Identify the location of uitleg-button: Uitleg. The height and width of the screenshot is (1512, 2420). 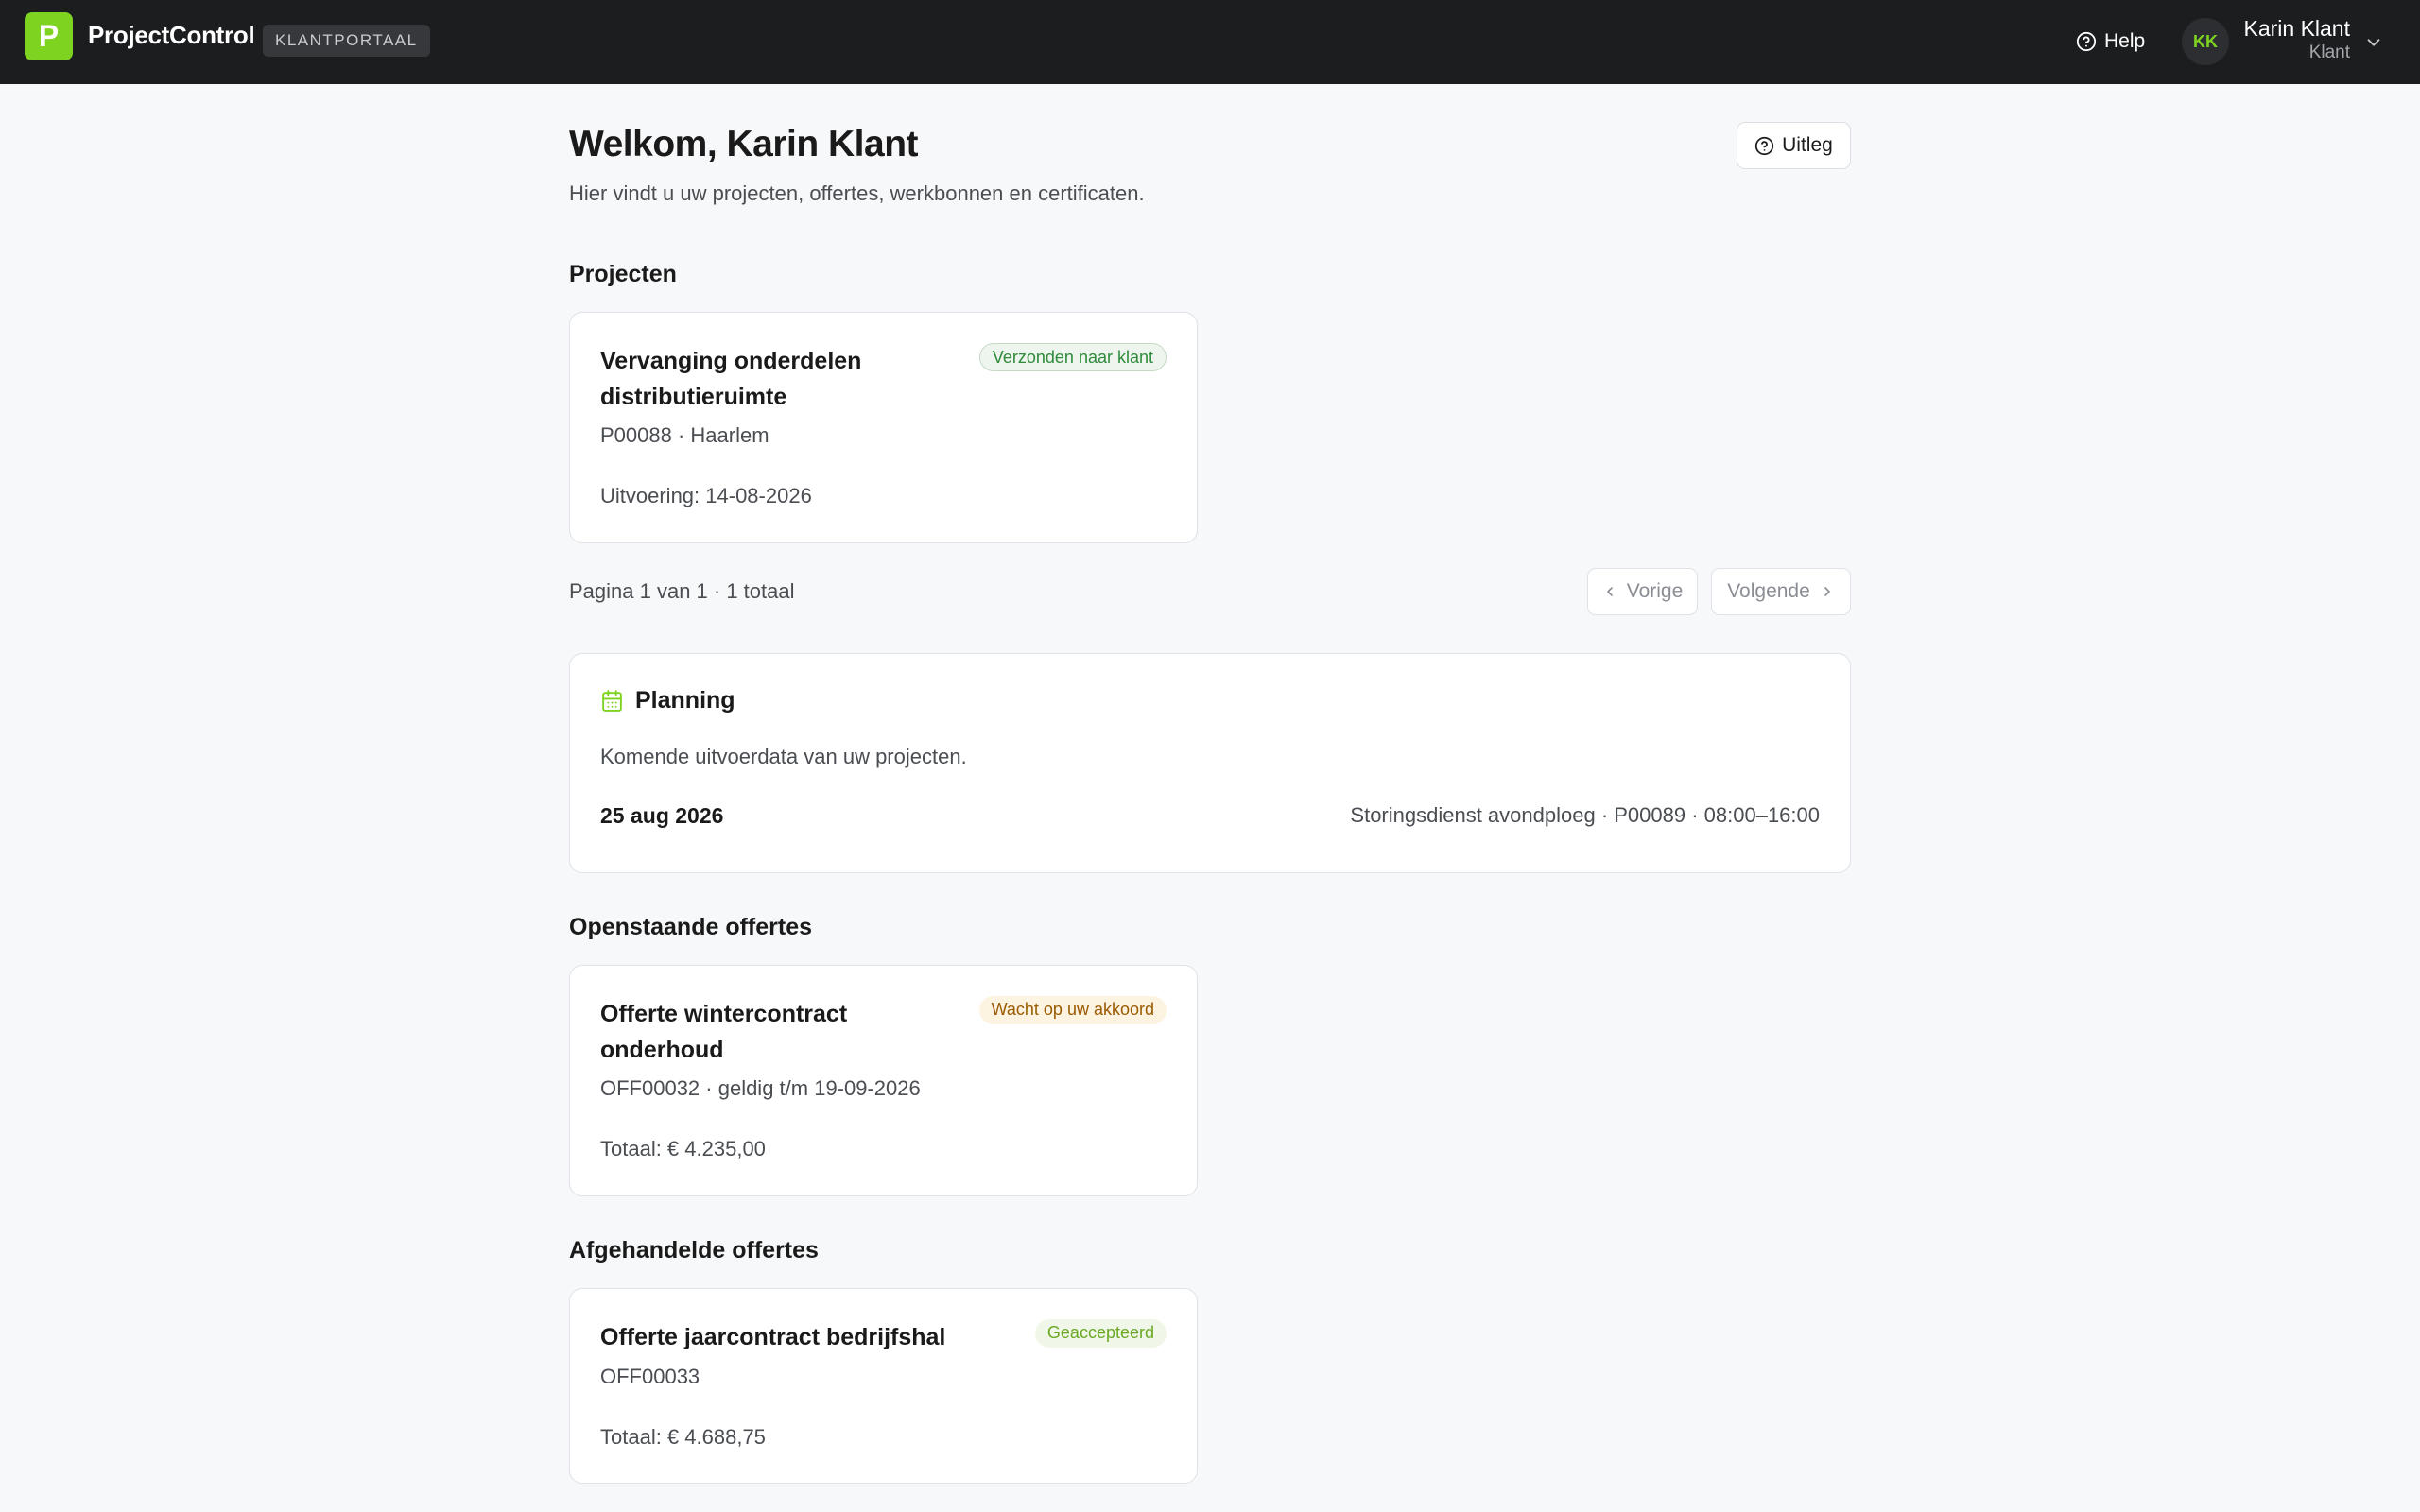
(1794, 145).